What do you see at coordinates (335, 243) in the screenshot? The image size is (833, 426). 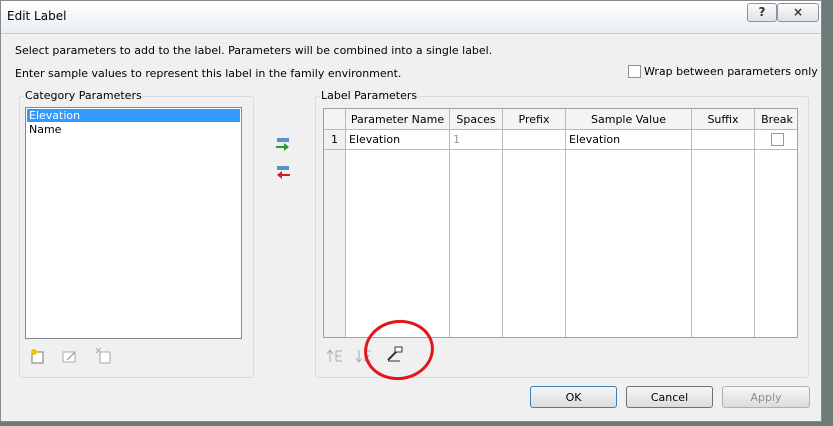 I see `empty-index-cell` at bounding box center [335, 243].